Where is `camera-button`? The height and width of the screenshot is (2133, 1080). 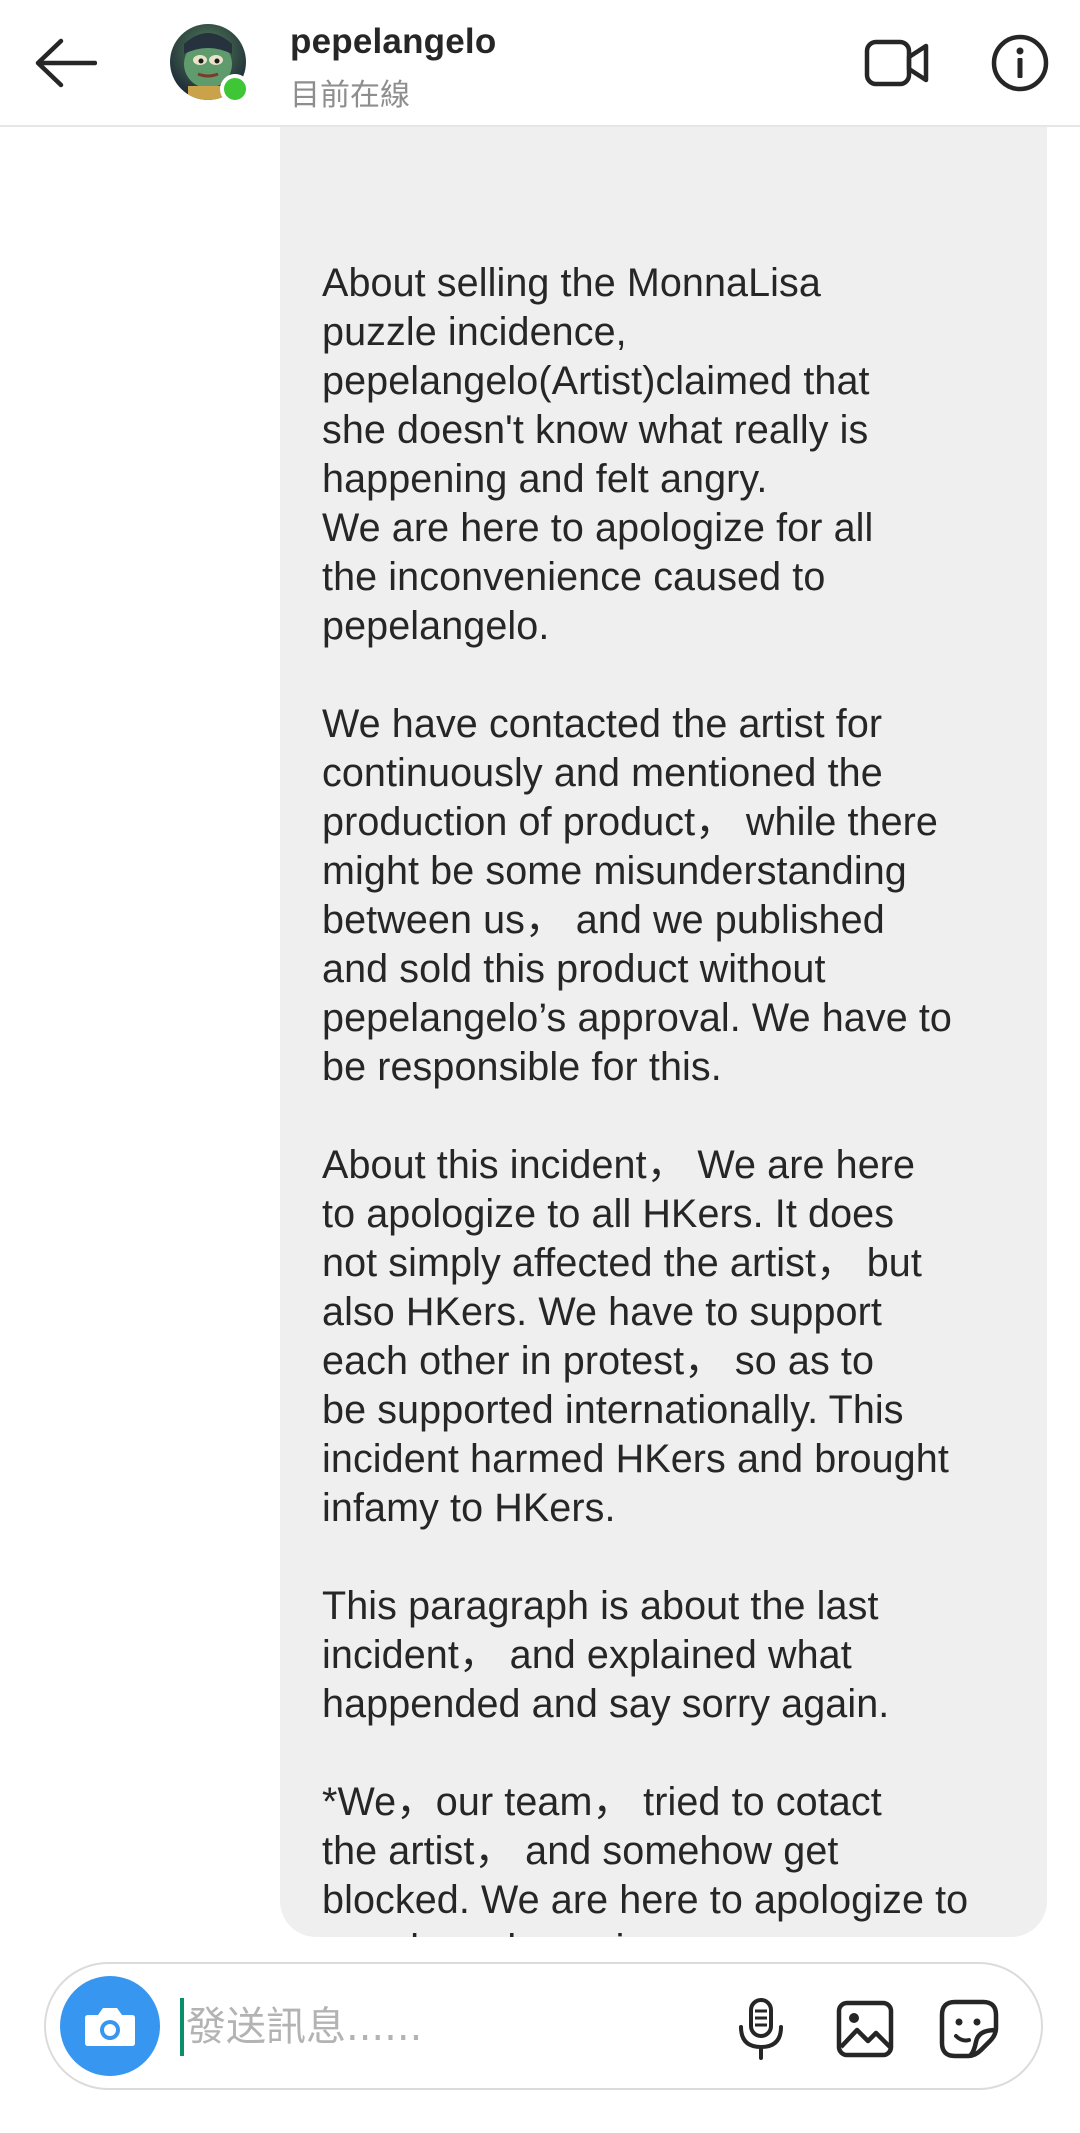 camera-button is located at coordinates (110, 2026).